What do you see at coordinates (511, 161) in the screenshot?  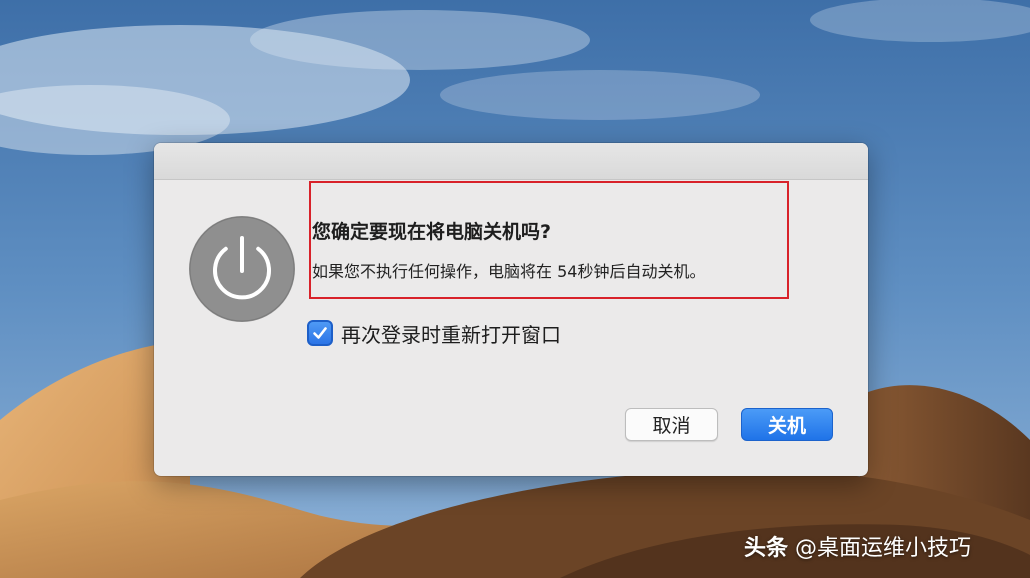 I see `dialog-titlebar` at bounding box center [511, 161].